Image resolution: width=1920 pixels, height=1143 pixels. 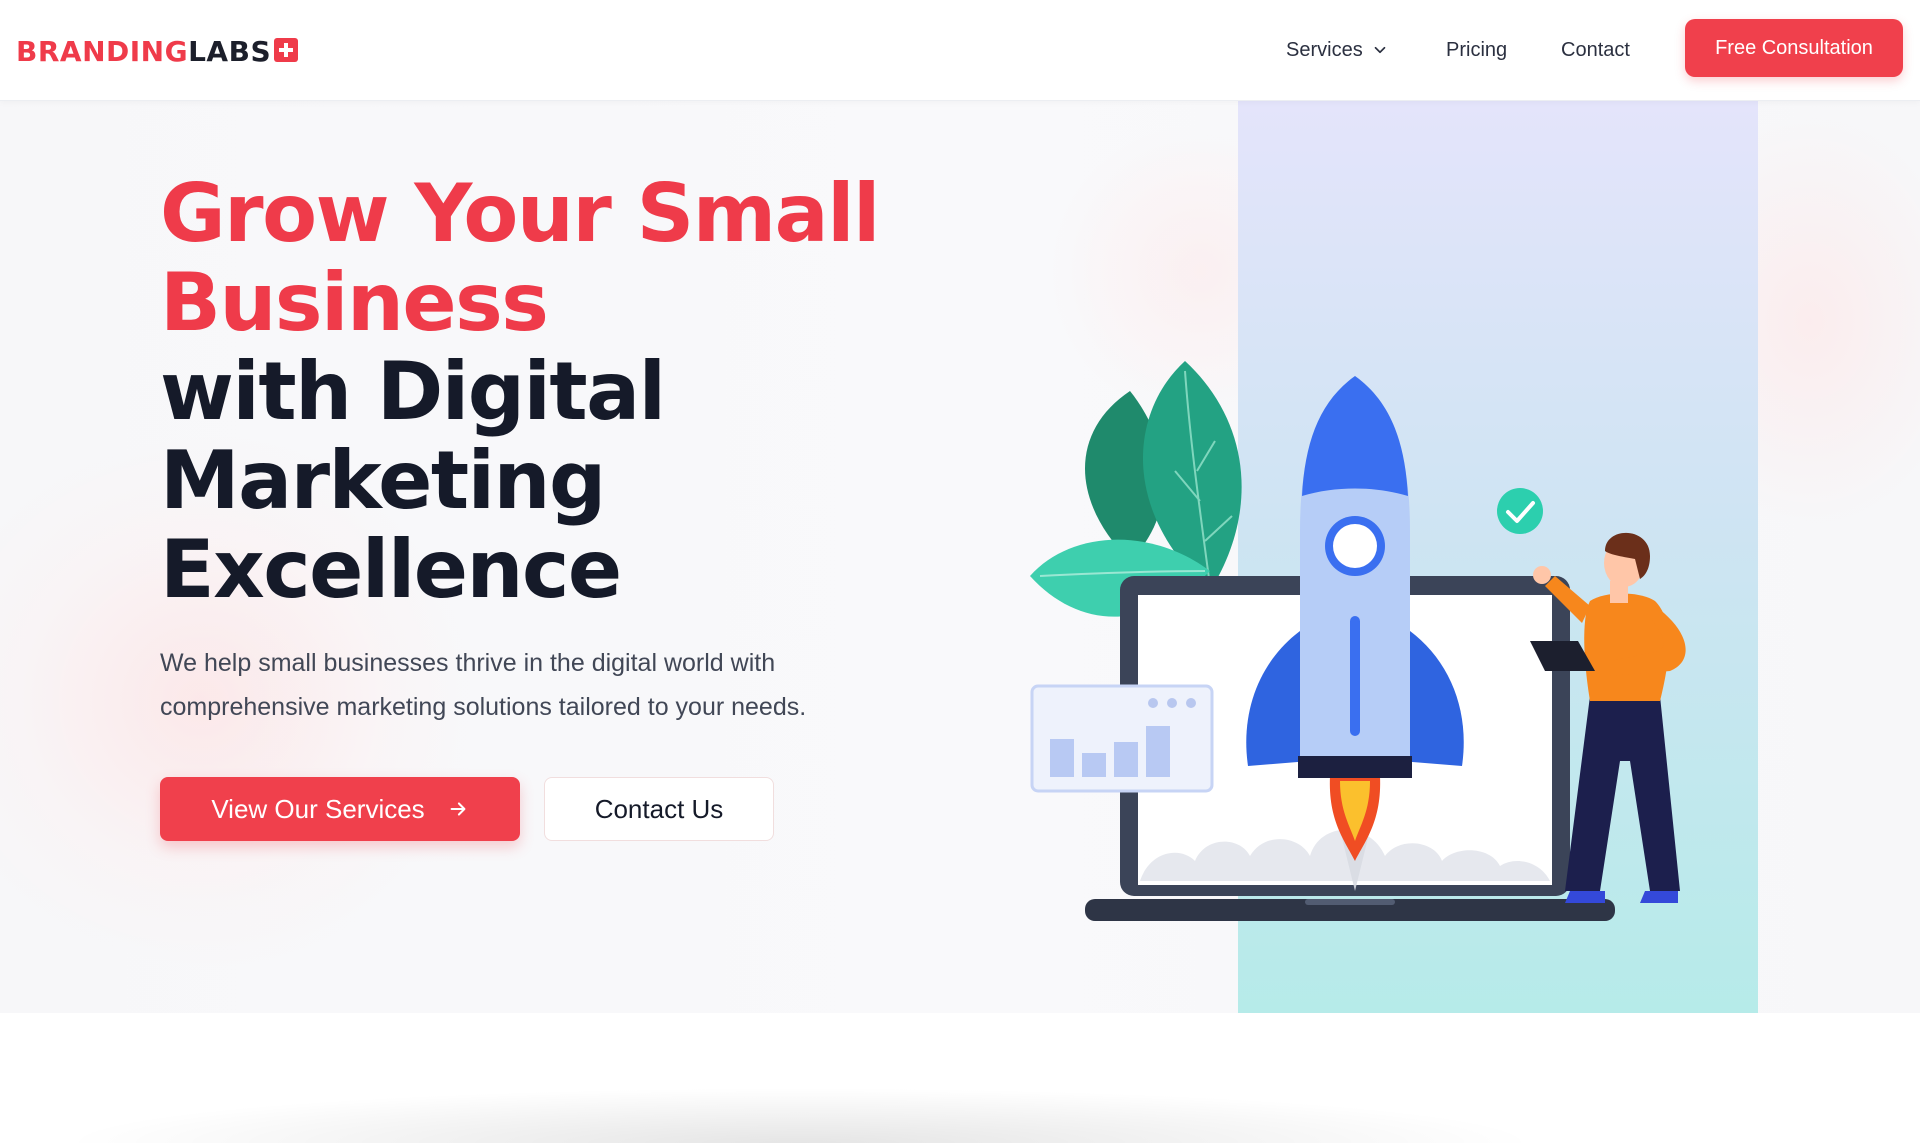 I want to click on logo: BRANDING LABS, so click(x=157, y=51).